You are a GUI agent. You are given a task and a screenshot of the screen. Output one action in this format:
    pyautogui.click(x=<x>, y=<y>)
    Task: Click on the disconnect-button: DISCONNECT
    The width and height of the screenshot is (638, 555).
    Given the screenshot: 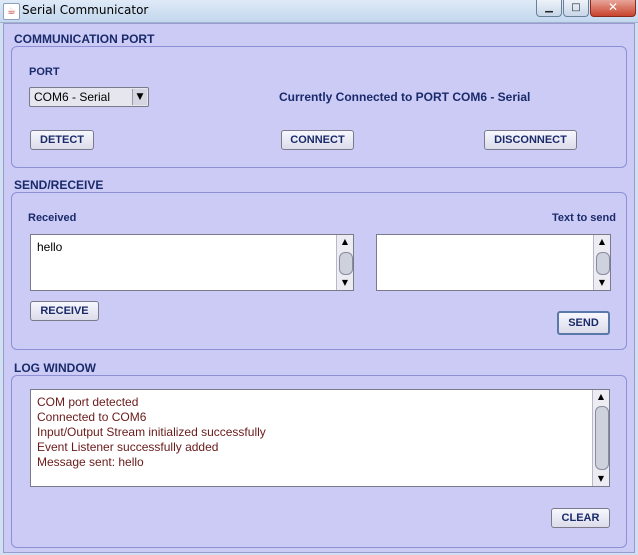 What is the action you would take?
    pyautogui.click(x=530, y=140)
    